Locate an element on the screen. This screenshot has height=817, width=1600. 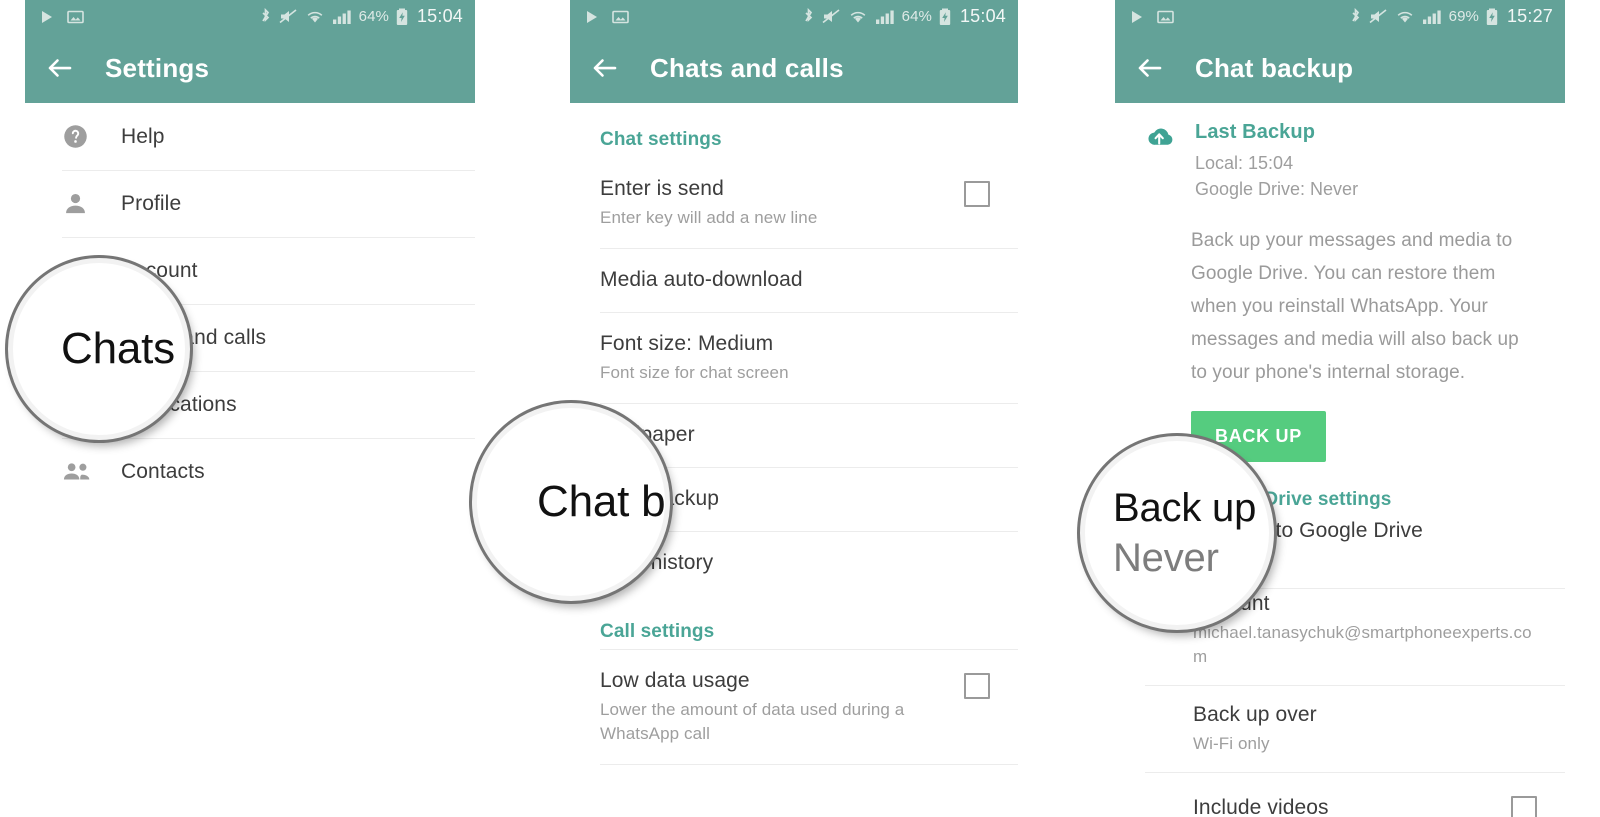
magnifier-text-secondary: Never is located at coordinates (1166, 558).